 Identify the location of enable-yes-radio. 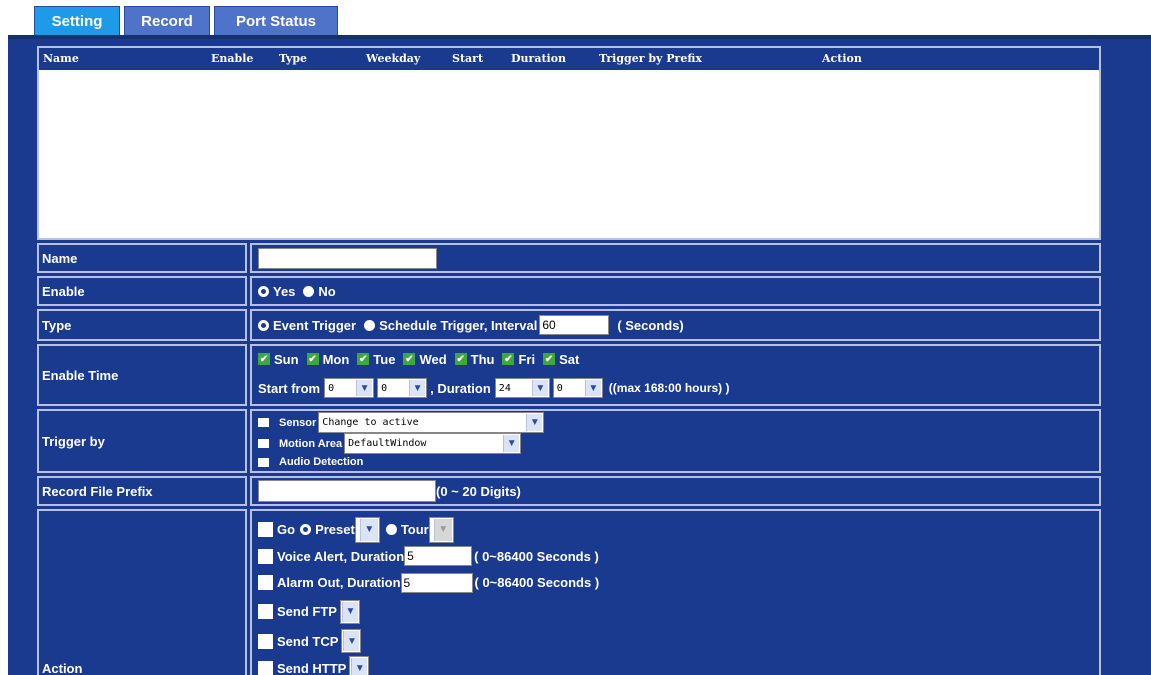
(263, 291).